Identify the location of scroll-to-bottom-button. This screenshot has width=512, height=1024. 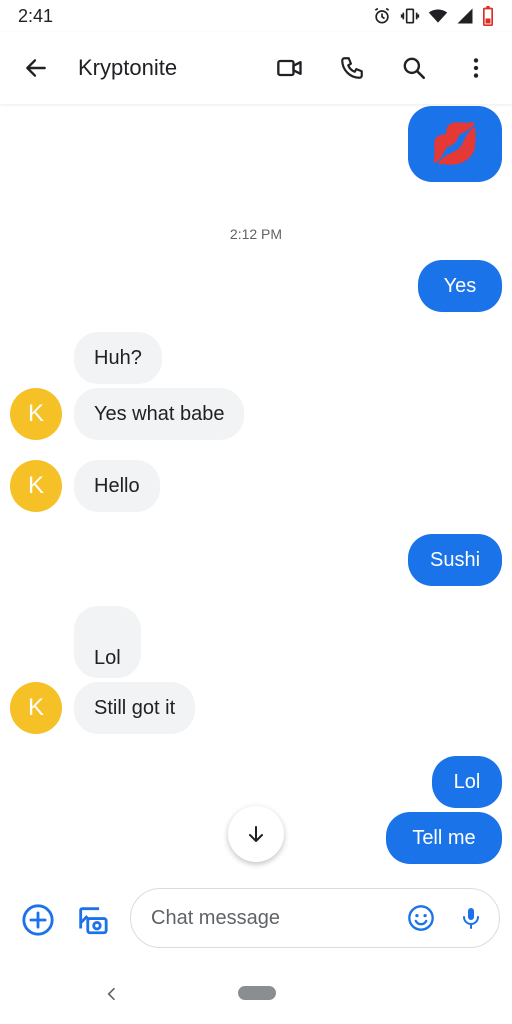
(256, 834).